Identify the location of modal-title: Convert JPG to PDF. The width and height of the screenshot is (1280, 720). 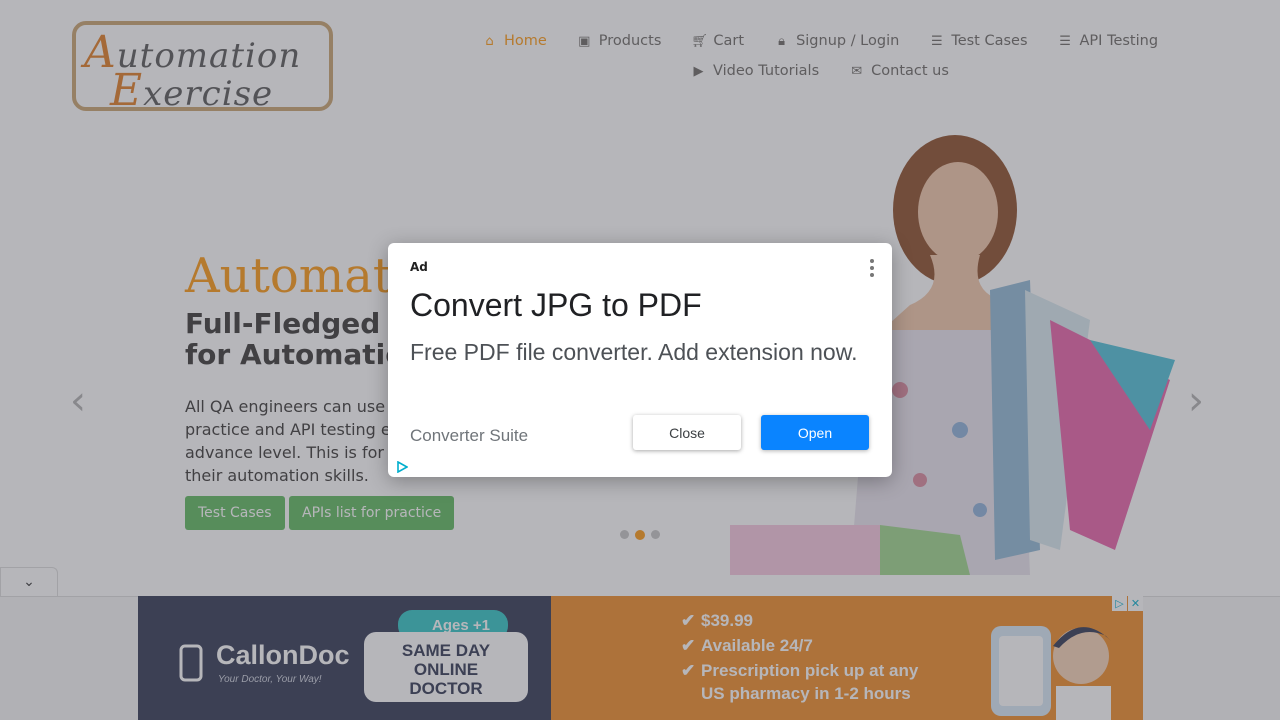
(556, 305).